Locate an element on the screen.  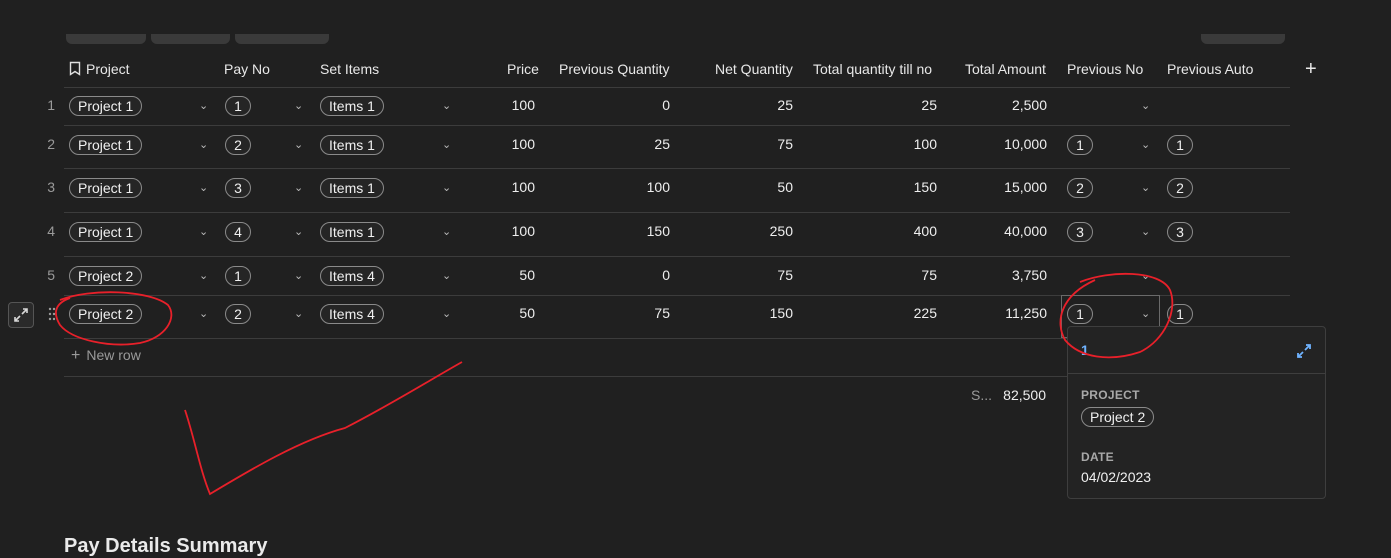
annotation-checkmark is located at coordinates (323, 428).